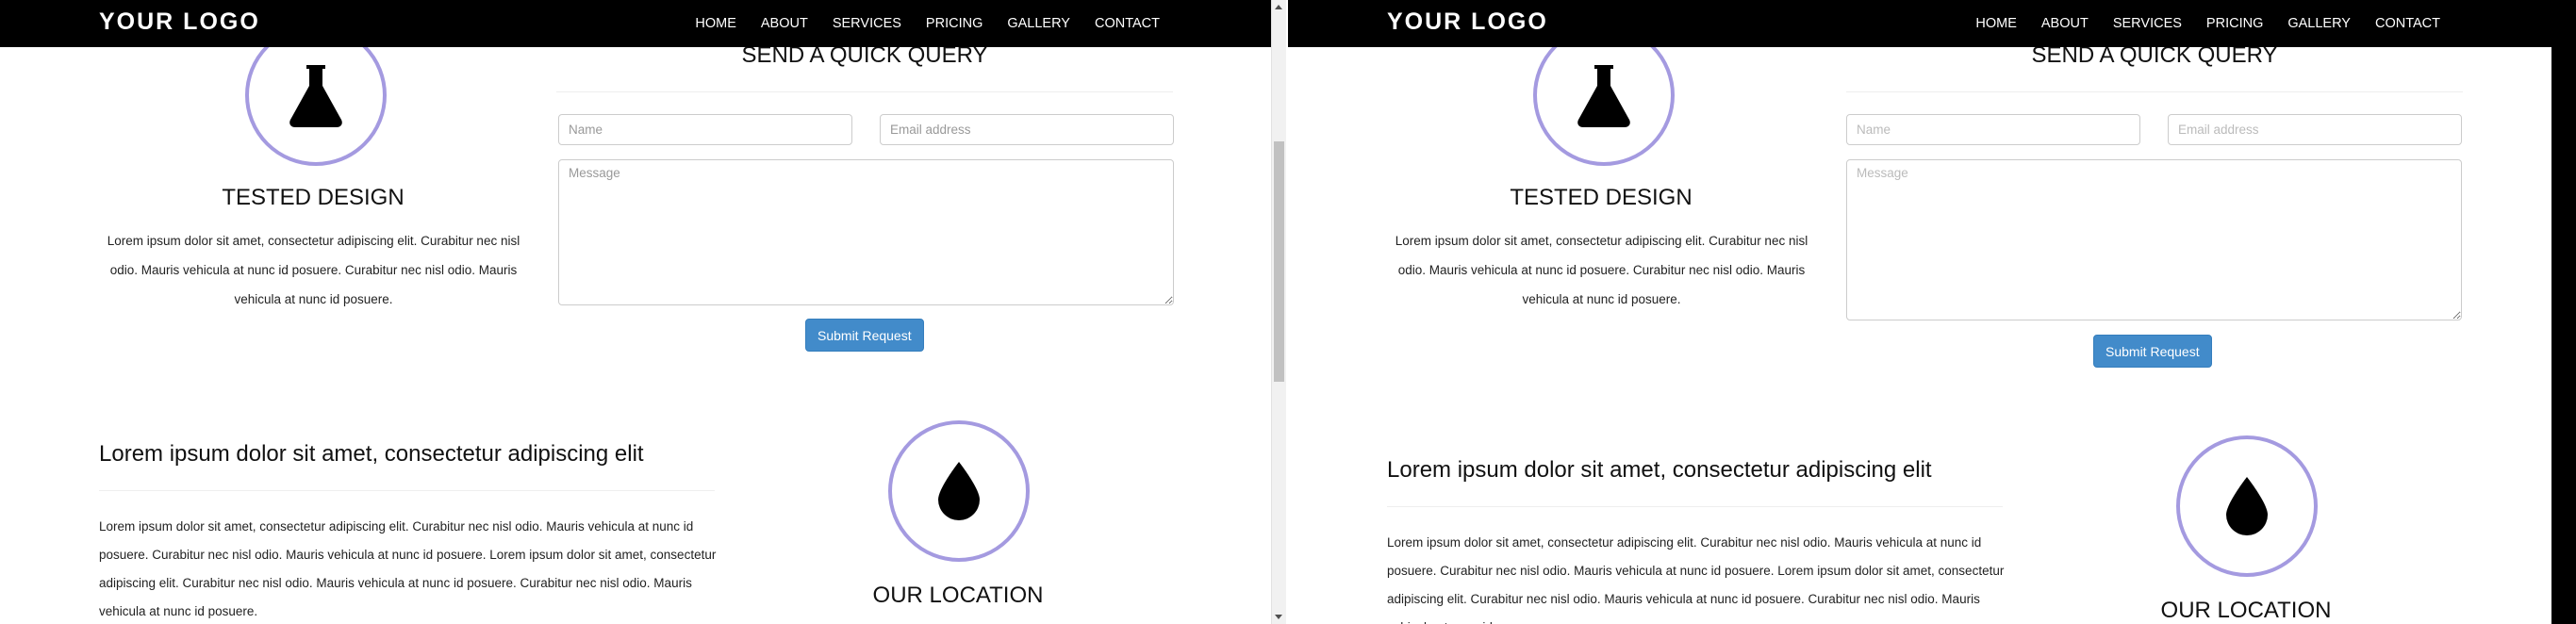 The width and height of the screenshot is (2576, 624). Describe the element at coordinates (2563, 312) in the screenshot. I see `window-edge` at that location.